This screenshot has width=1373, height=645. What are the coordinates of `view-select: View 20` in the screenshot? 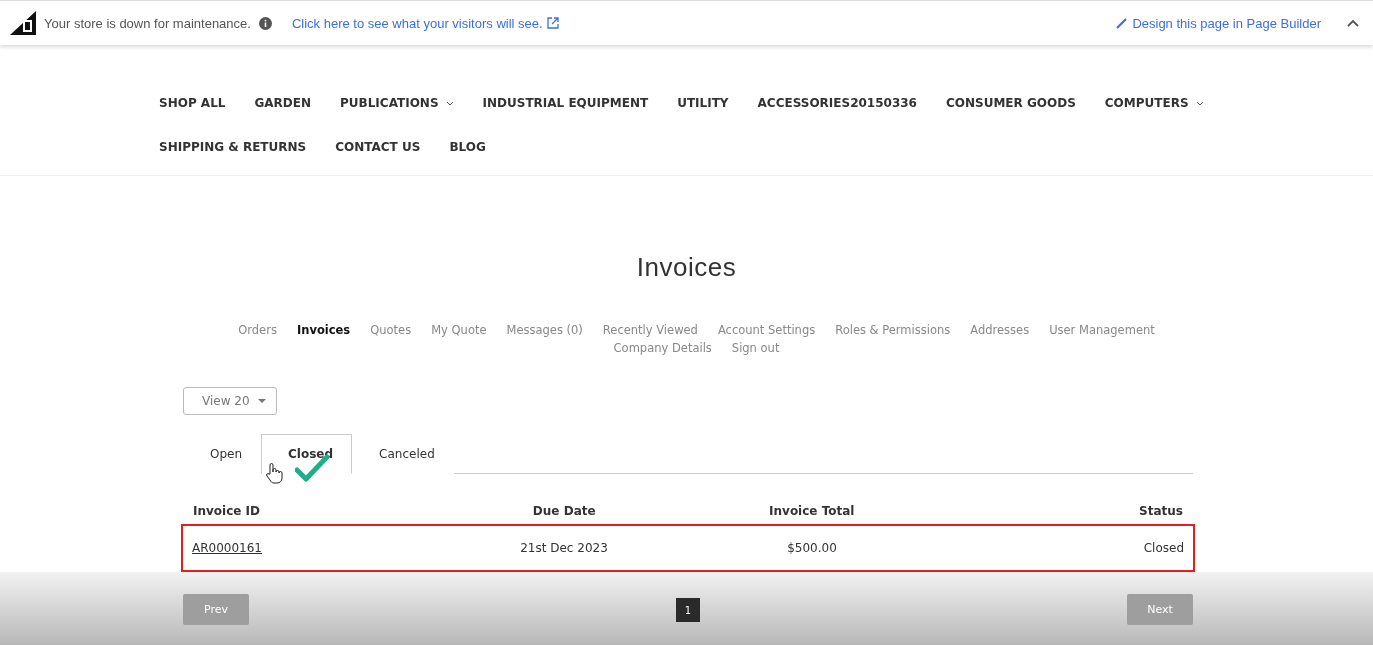 It's located at (230, 401).